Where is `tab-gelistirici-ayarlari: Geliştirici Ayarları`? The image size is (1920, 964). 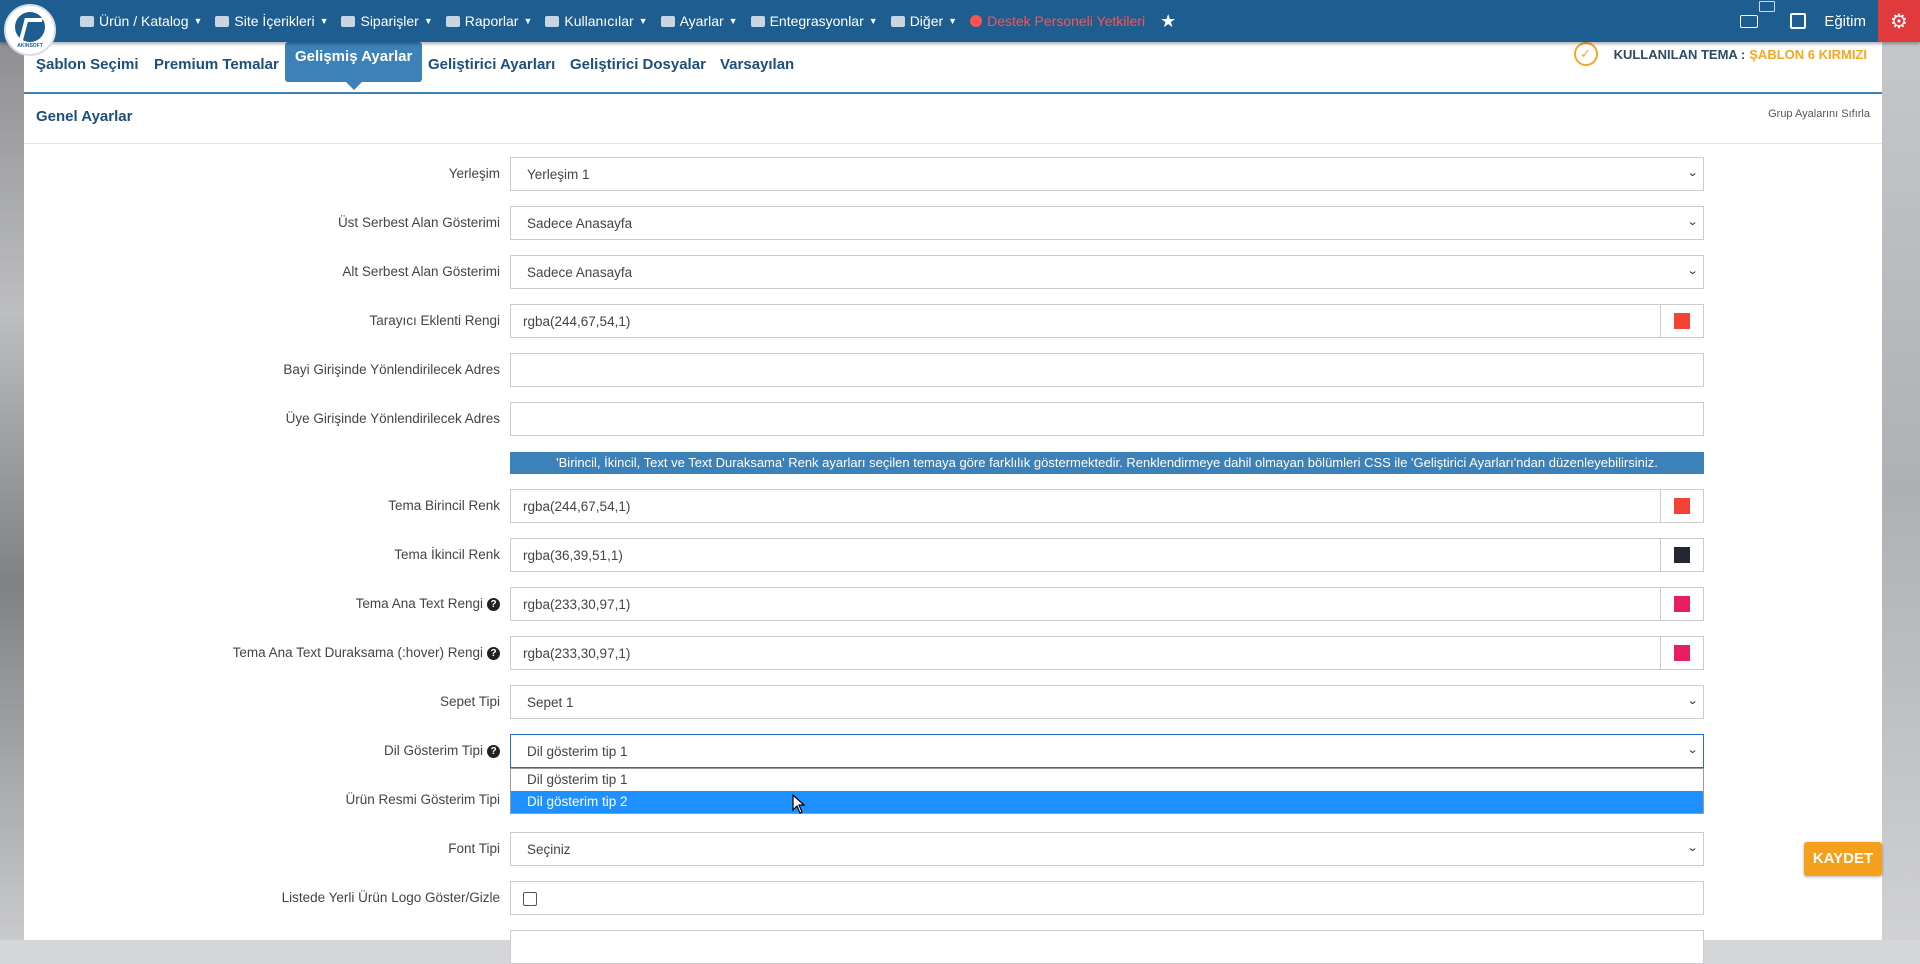 tab-gelistirici-ayarlari: Geliştirici Ayarları is located at coordinates (491, 65).